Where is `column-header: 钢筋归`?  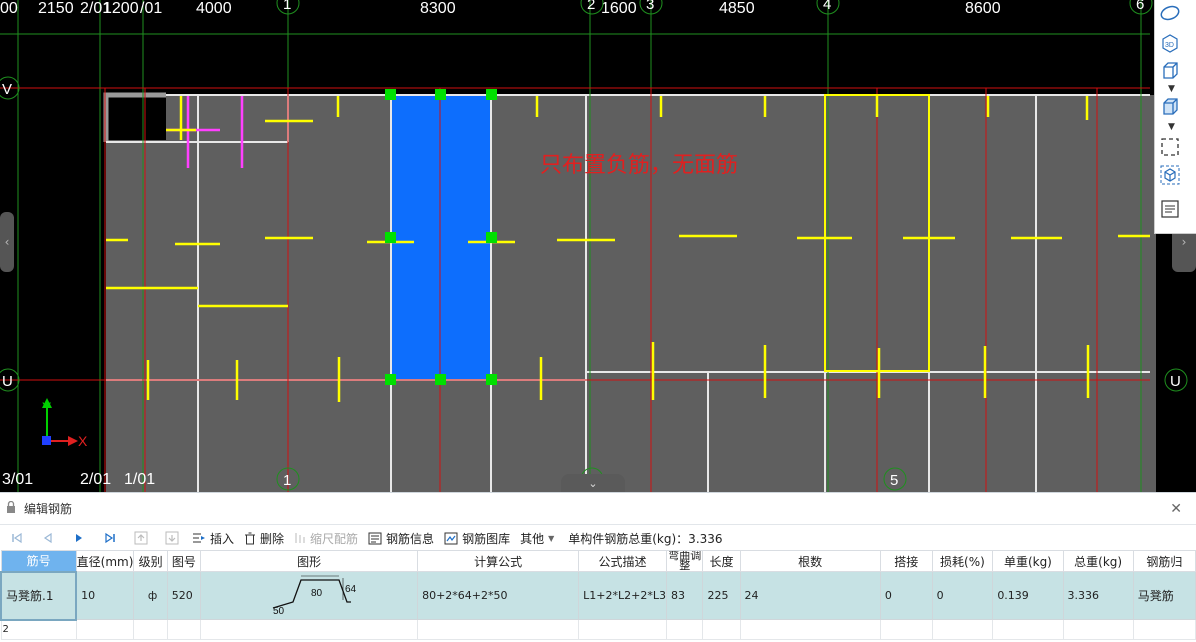
column-header: 钢筋归 is located at coordinates (1164, 561).